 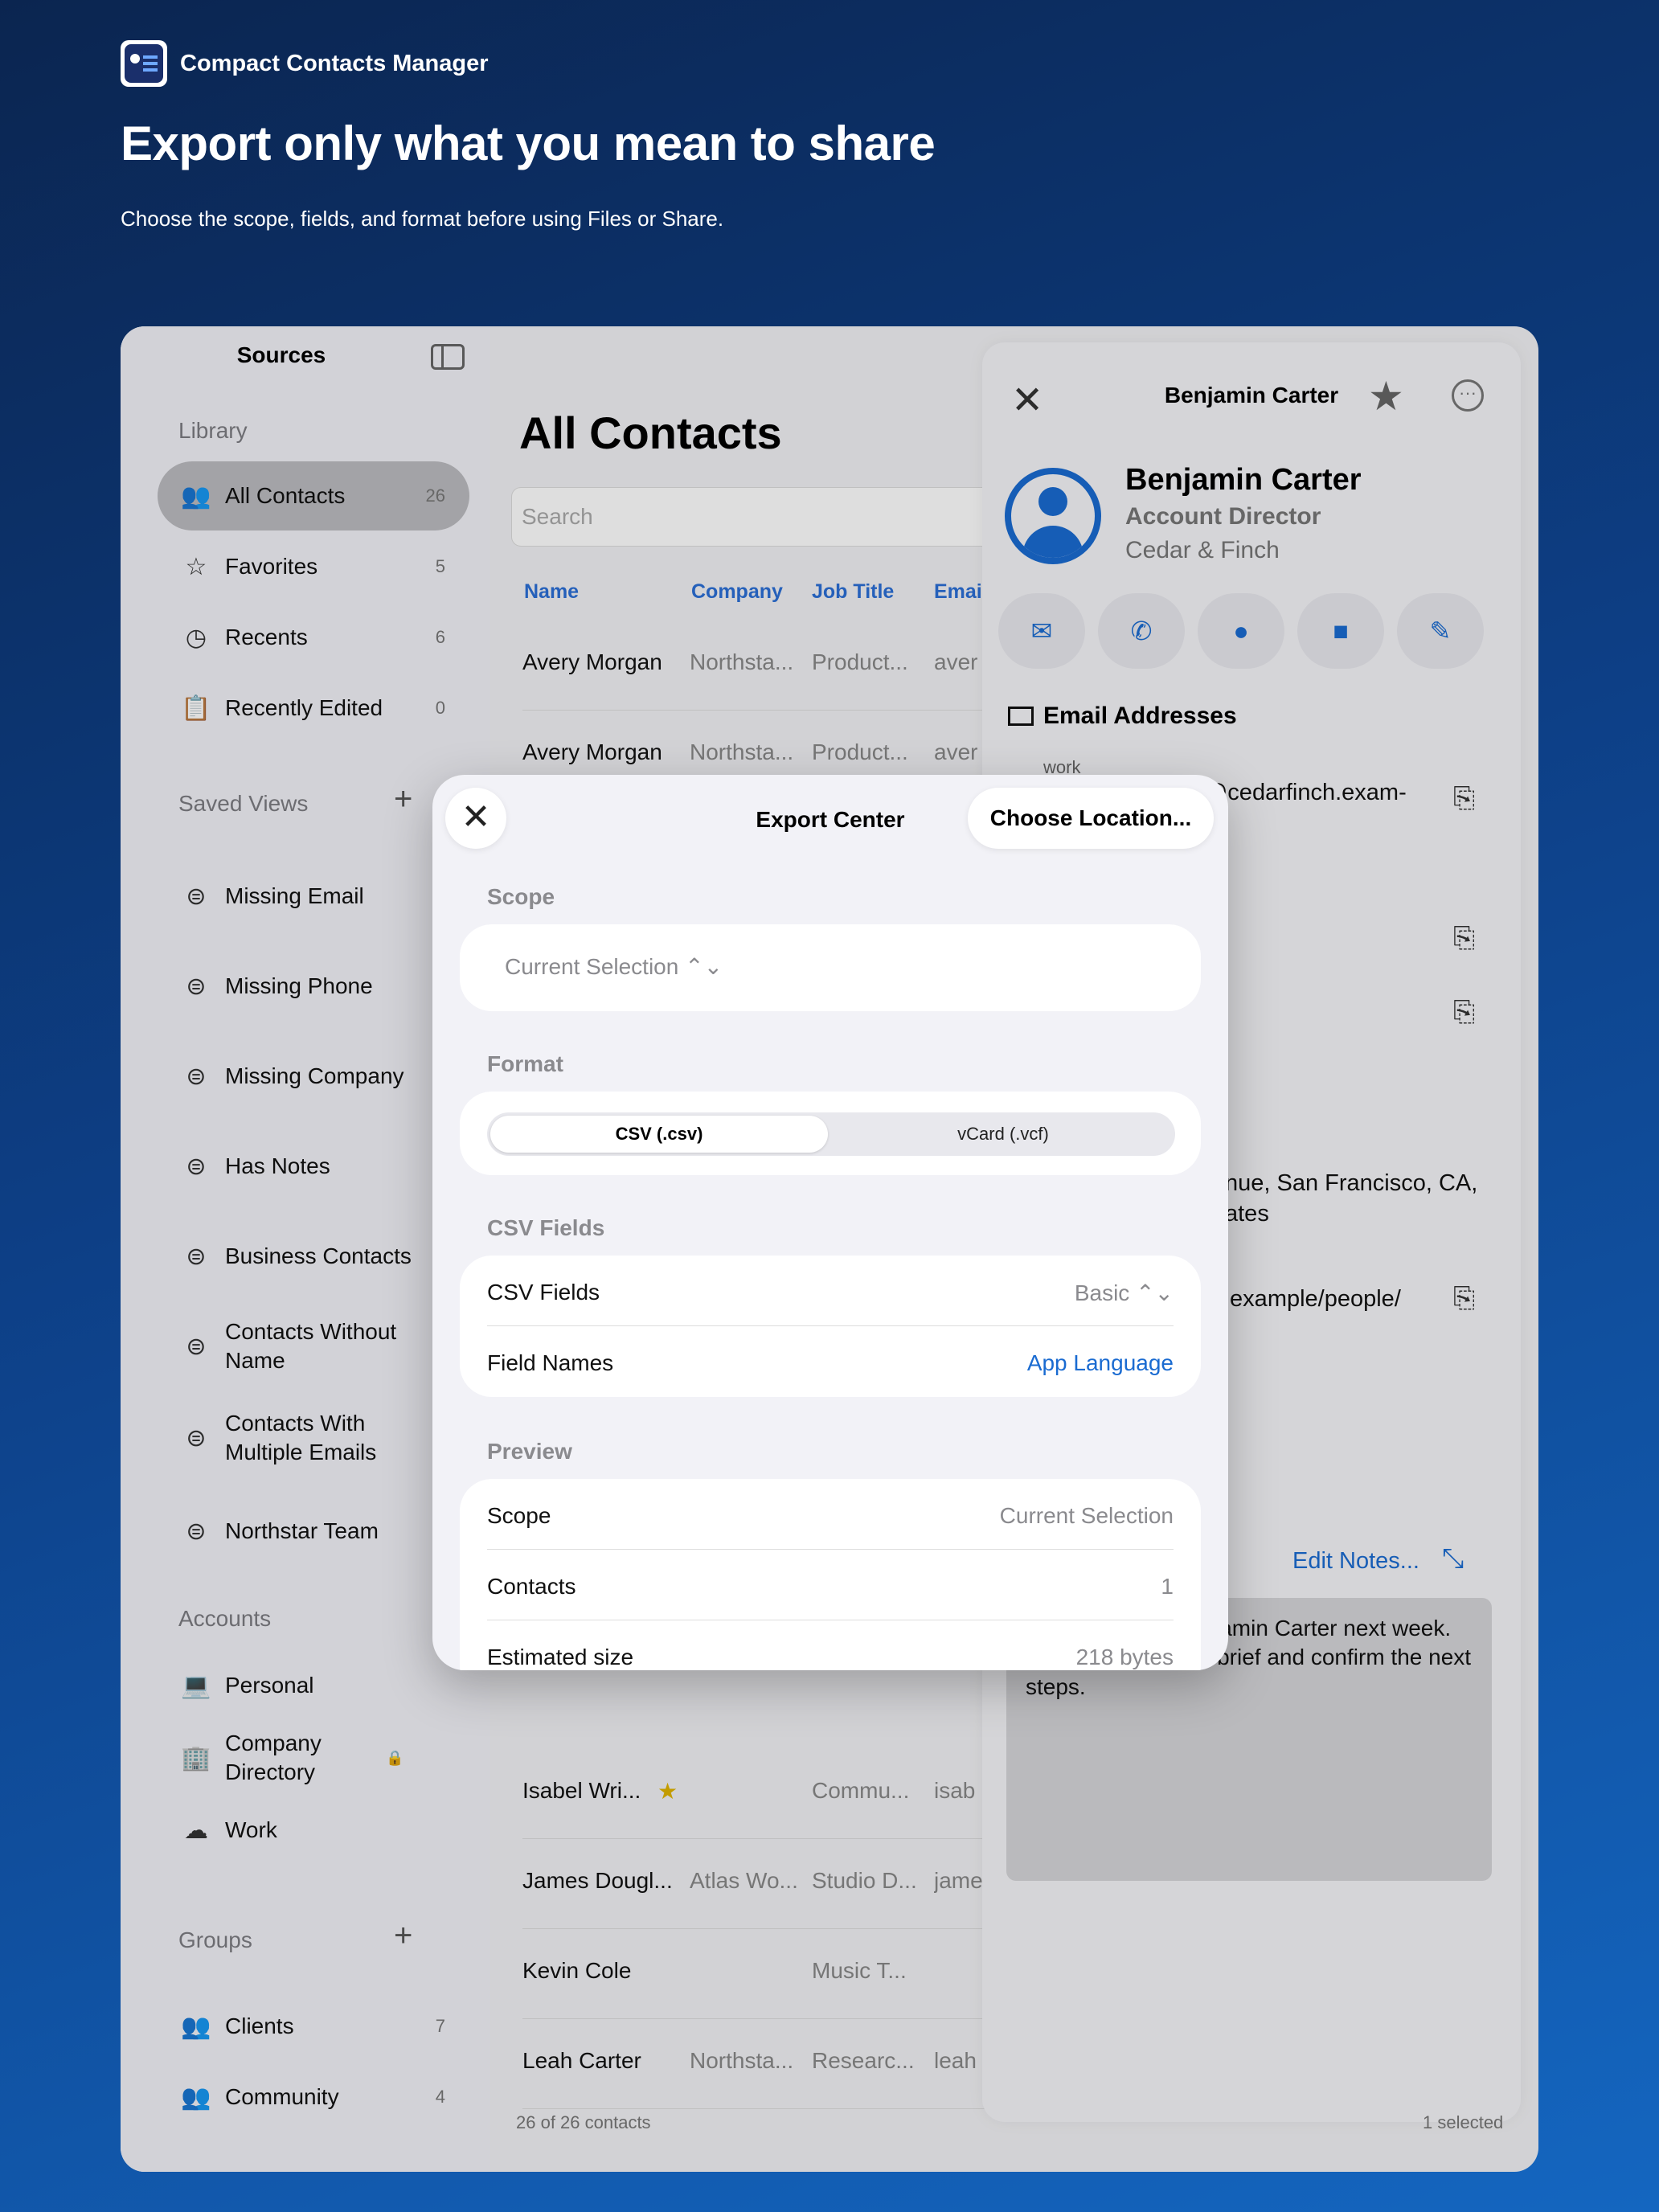 What do you see at coordinates (830, 1291) in the screenshot?
I see `csv-fields-row: CSV Fields Basic ⌃⌄` at bounding box center [830, 1291].